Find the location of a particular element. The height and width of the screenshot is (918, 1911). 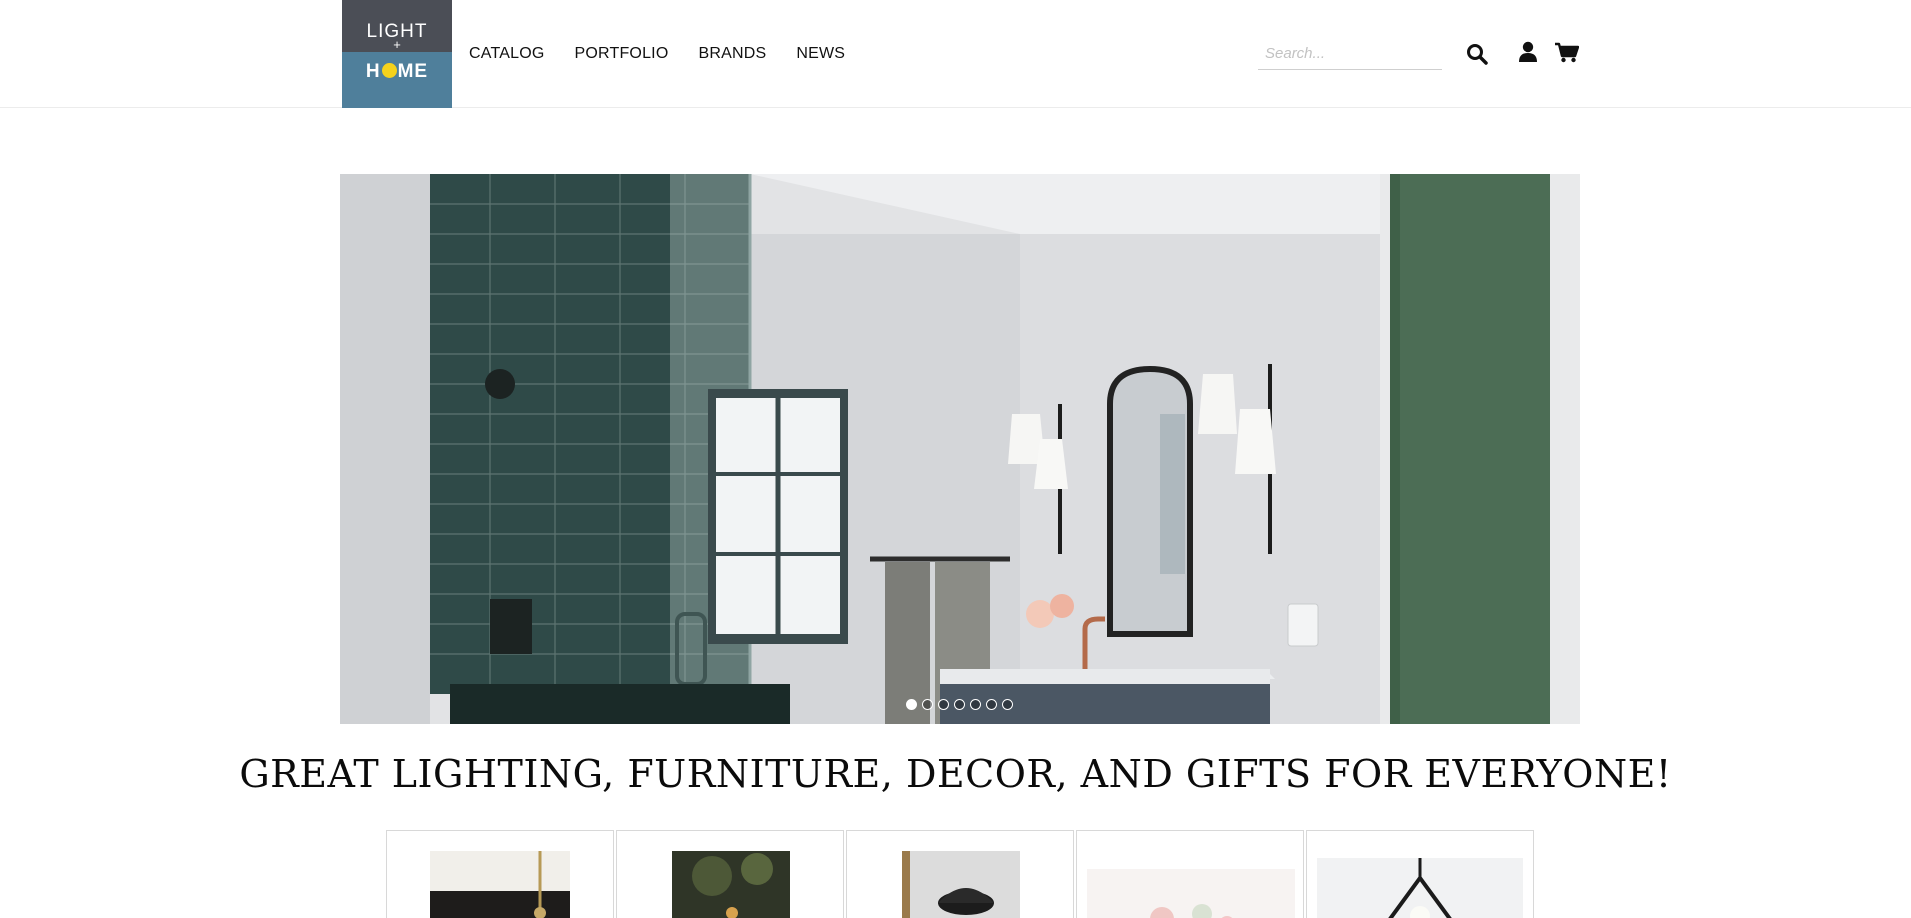

search-icon is located at coordinates (1477, 54).